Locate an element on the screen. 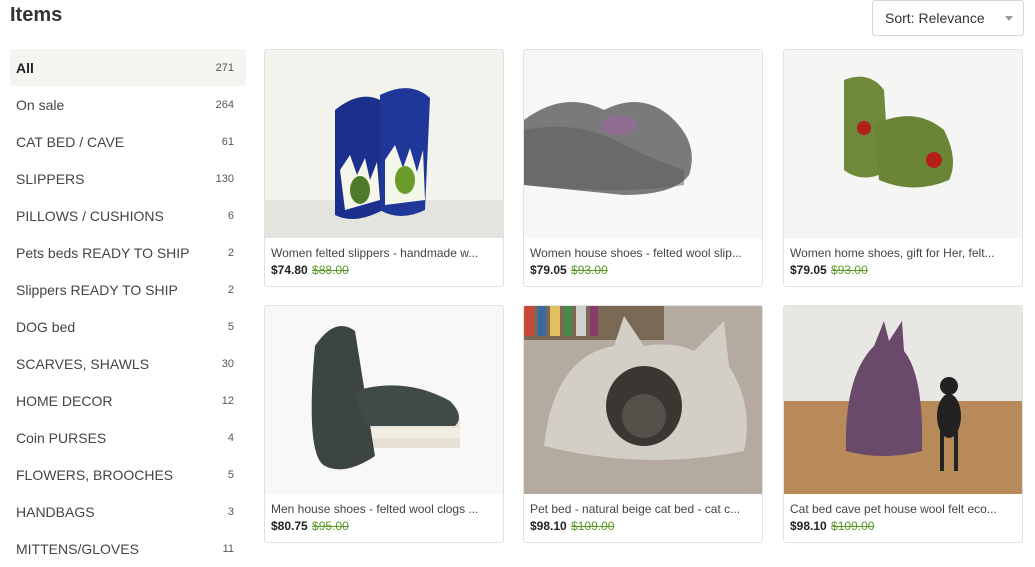  category-count: 12 is located at coordinates (227, 400).